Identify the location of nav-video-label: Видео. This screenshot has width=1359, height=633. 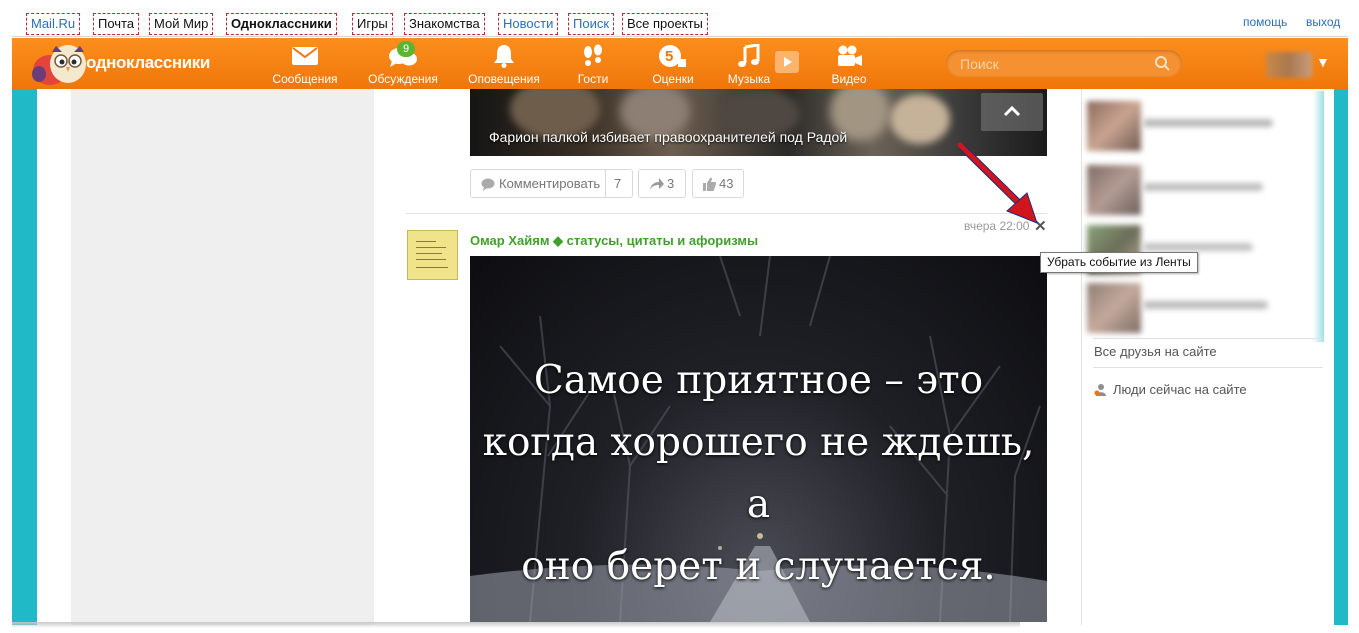
(849, 79).